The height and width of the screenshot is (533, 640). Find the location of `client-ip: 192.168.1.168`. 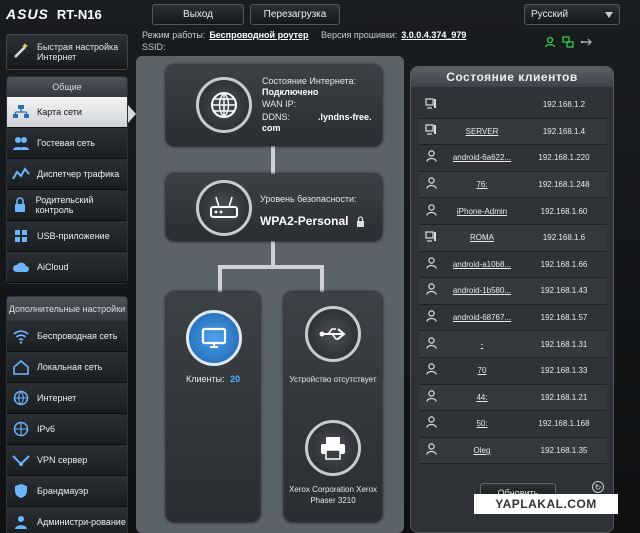

client-ip: 192.168.1.168 is located at coordinates (564, 424).